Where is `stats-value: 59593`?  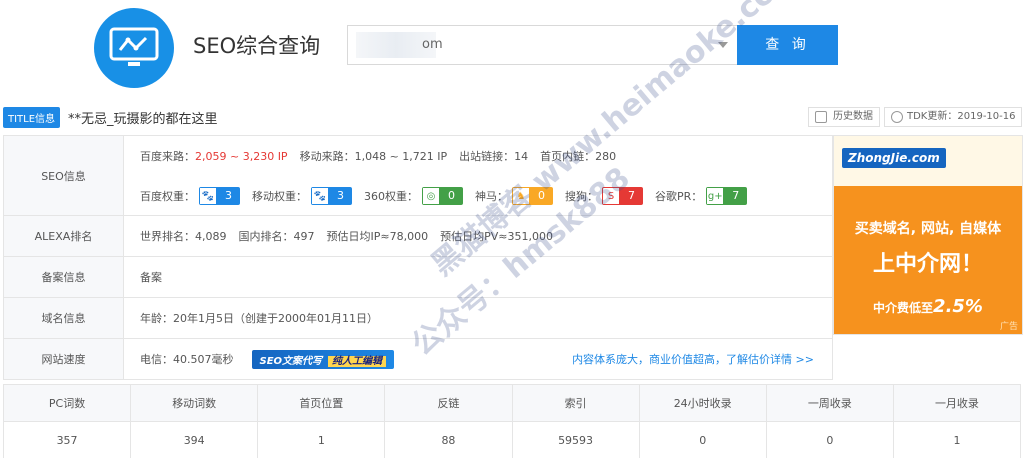 stats-value: 59593 is located at coordinates (576, 440).